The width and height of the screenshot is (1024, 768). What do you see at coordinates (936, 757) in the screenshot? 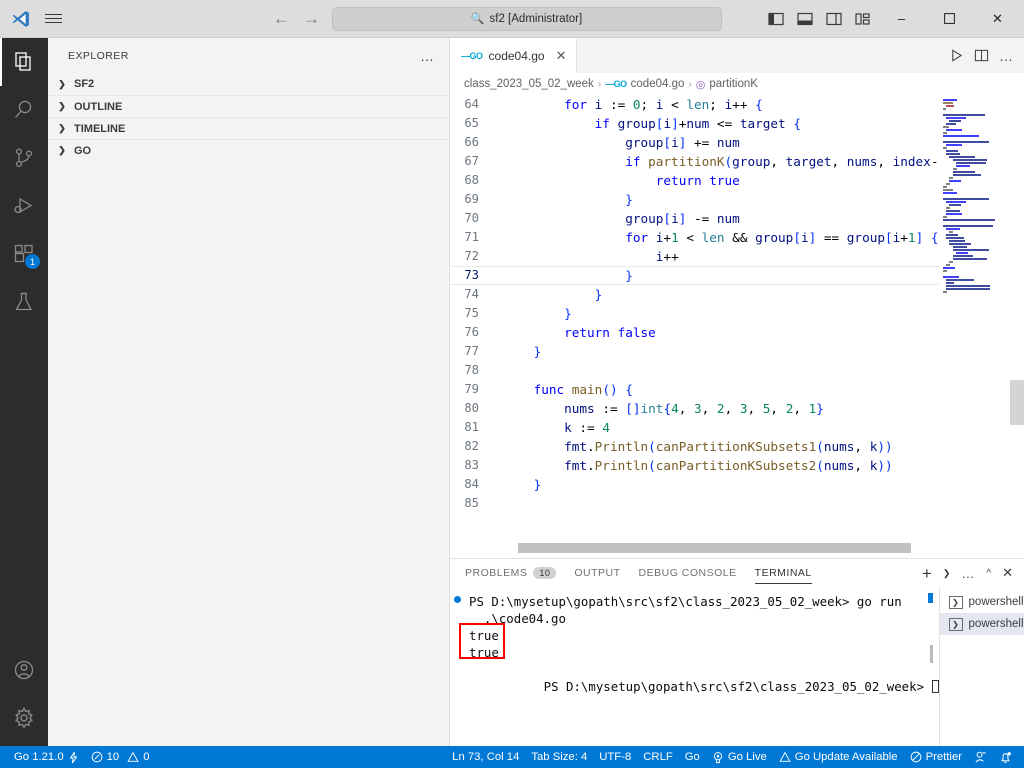
I see `status-prettier: Prettier` at bounding box center [936, 757].